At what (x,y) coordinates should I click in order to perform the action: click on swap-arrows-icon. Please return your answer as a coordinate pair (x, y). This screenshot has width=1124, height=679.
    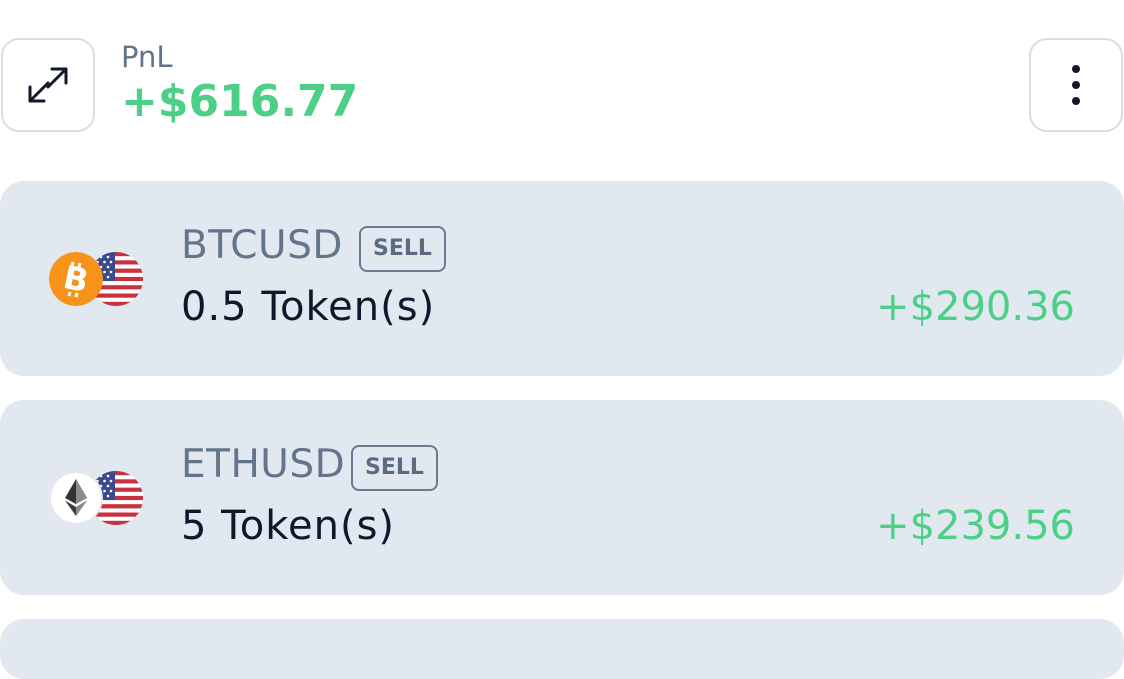
    Looking at the image, I should click on (48, 85).